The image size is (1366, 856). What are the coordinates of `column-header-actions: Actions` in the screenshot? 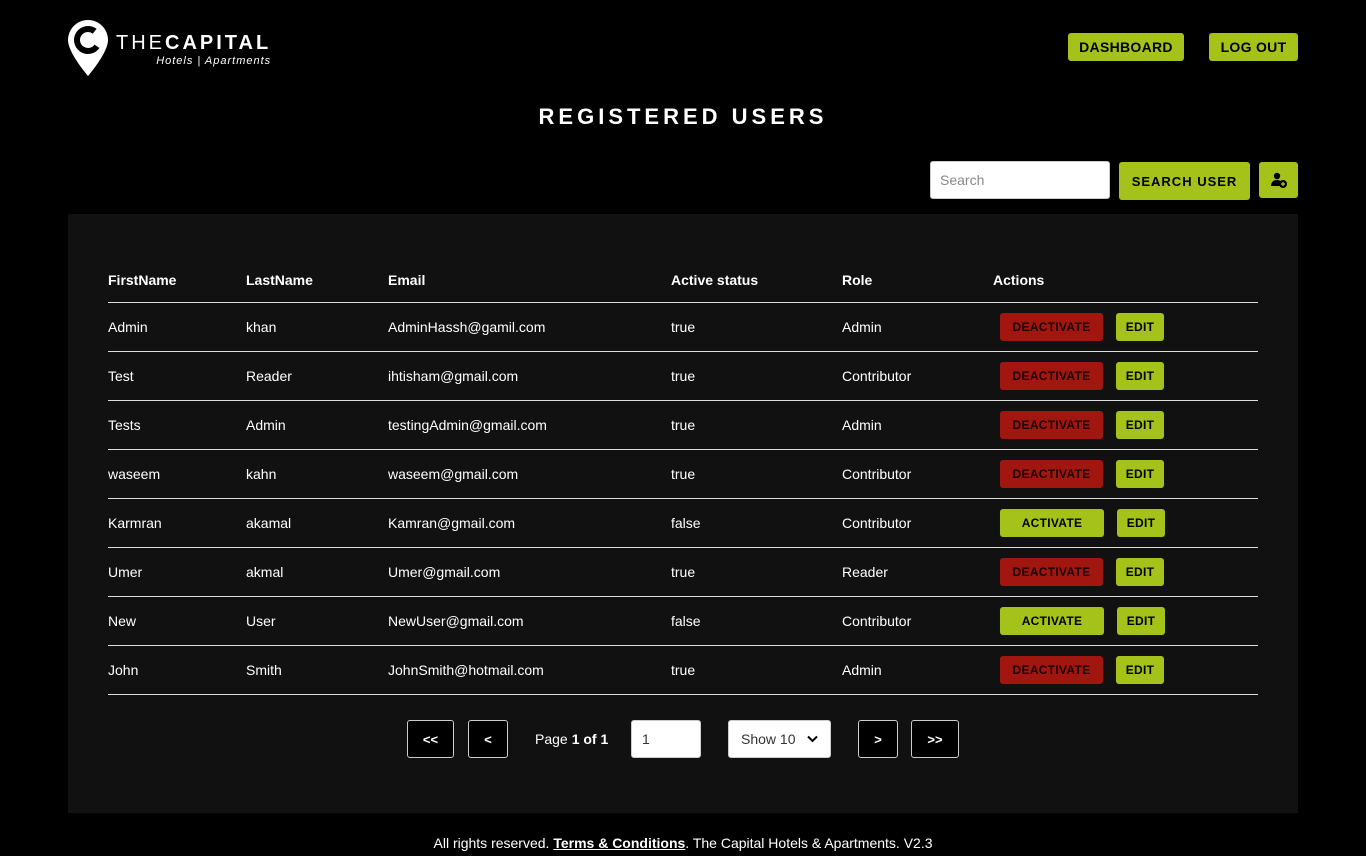 It's located at (1019, 280).